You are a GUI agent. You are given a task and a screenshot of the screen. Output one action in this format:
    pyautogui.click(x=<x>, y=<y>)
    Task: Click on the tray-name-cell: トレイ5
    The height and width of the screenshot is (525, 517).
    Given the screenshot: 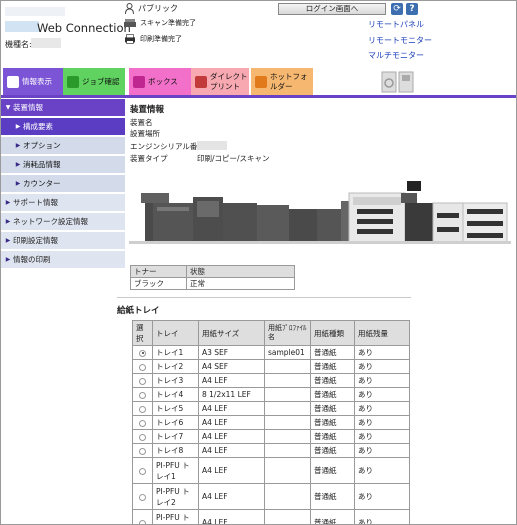 What is the action you would take?
    pyautogui.click(x=175, y=408)
    